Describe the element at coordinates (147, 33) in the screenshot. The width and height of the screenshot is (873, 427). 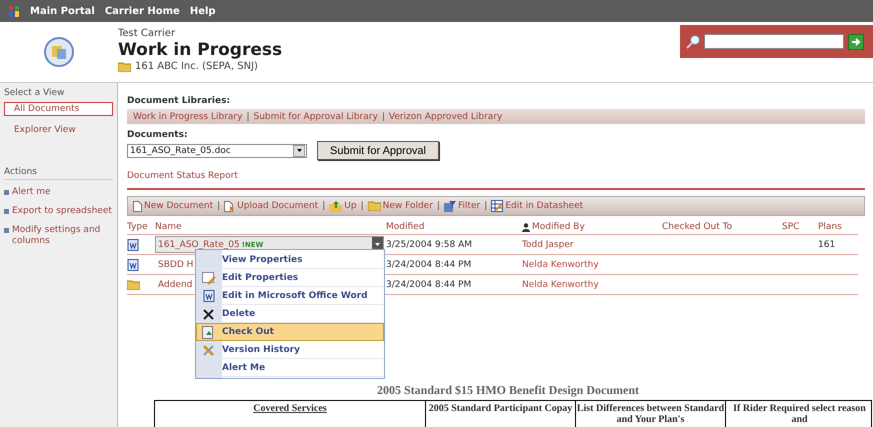
I see `site-name: Test Carrier` at that location.